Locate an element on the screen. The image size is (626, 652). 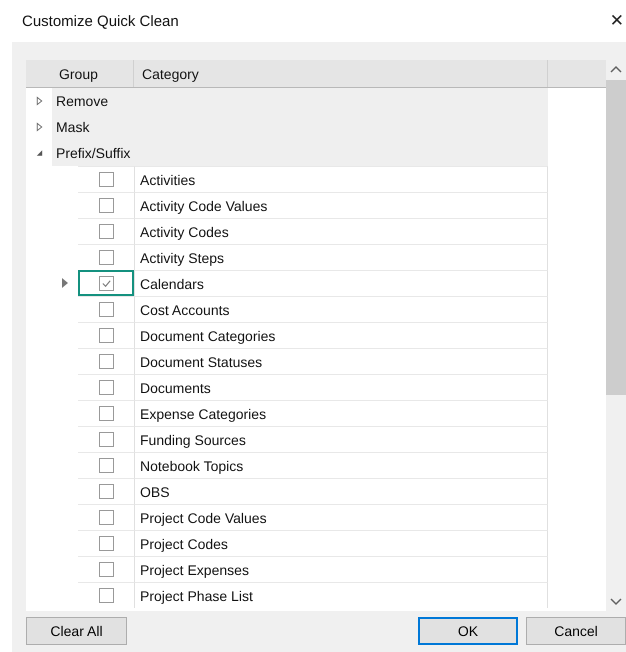
table-cell: Documents is located at coordinates (341, 387).